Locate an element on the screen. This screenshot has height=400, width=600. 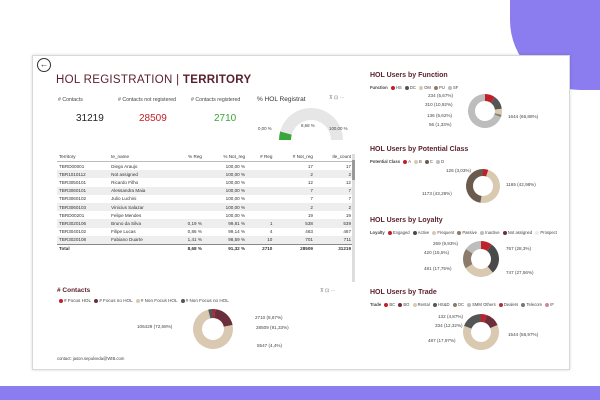
donut-label: 1173 (43,28%) is located at coordinates (437, 193).